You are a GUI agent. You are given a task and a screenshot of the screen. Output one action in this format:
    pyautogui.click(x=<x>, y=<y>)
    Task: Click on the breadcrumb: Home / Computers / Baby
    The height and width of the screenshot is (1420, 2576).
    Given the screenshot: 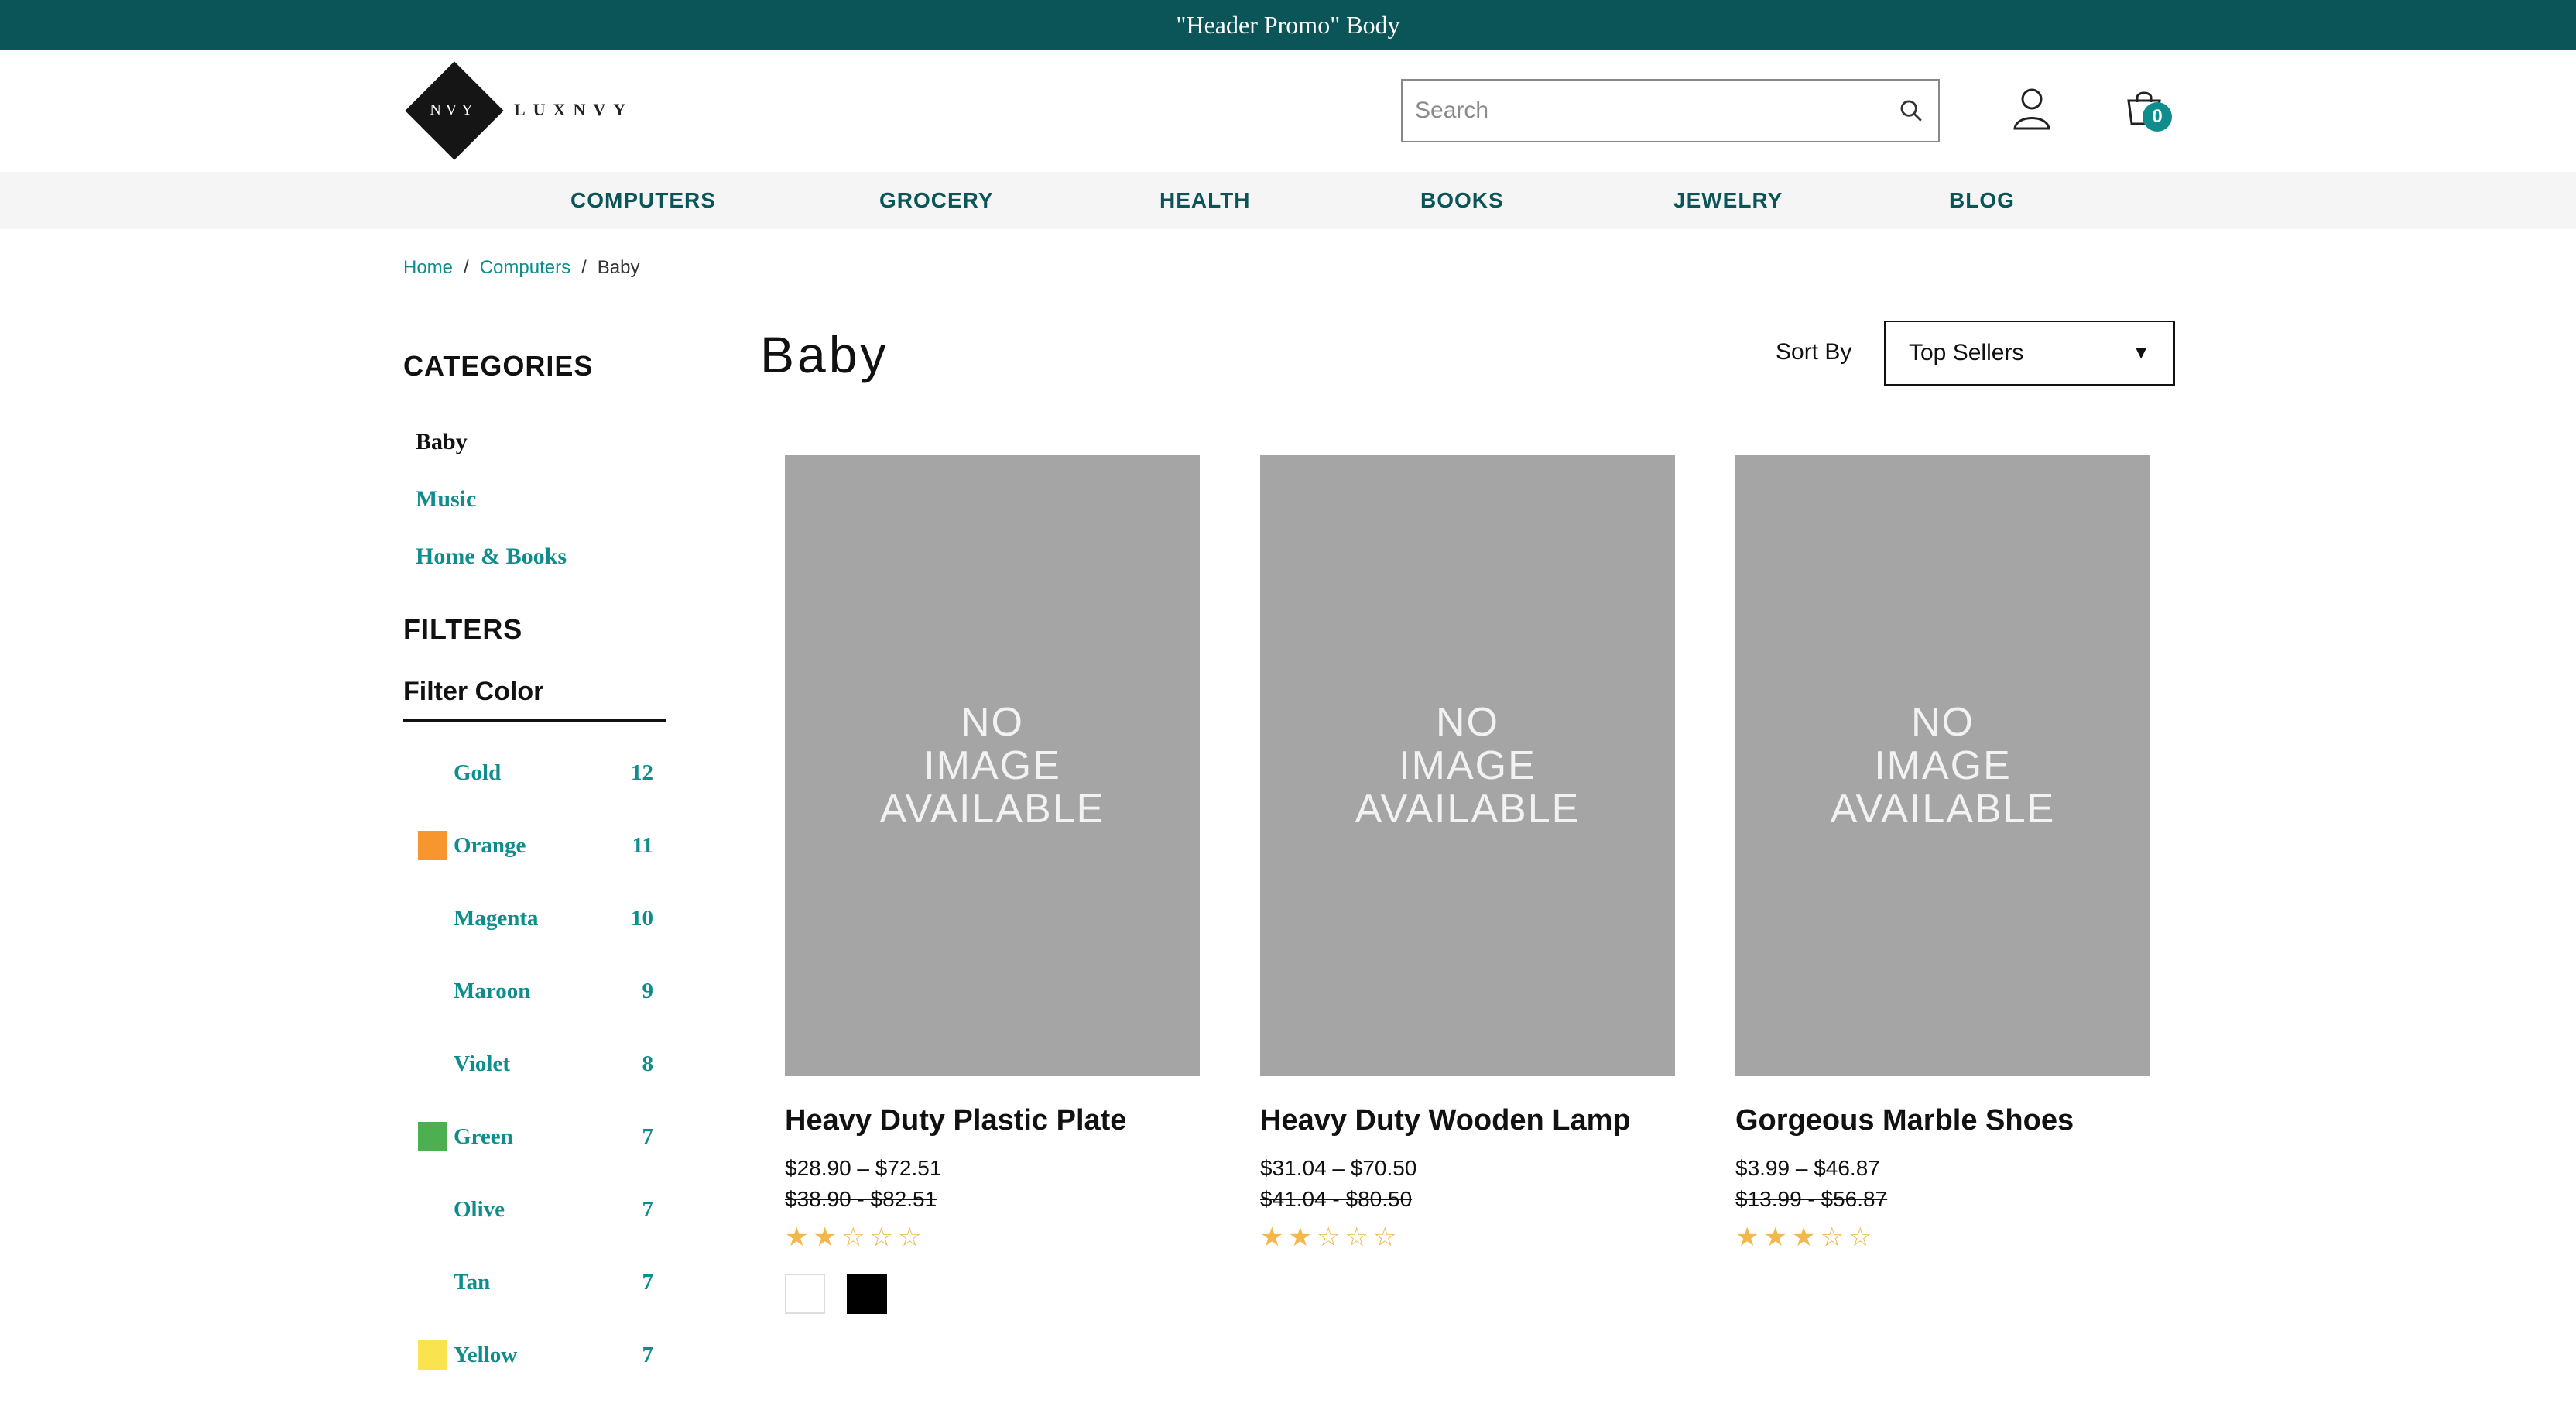 What is the action you would take?
    pyautogui.click(x=521, y=268)
    